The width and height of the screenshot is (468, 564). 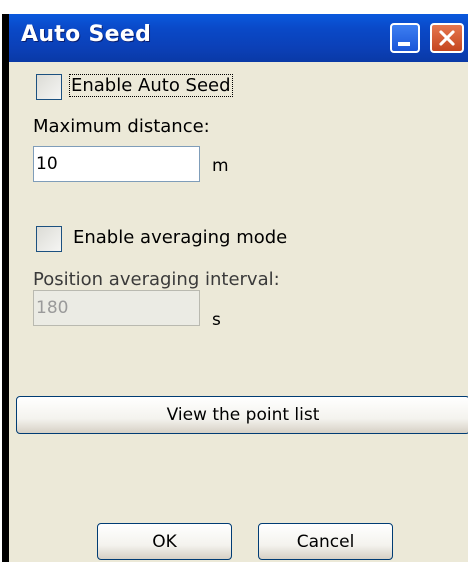 I want to click on minimize-icon, so click(x=404, y=44).